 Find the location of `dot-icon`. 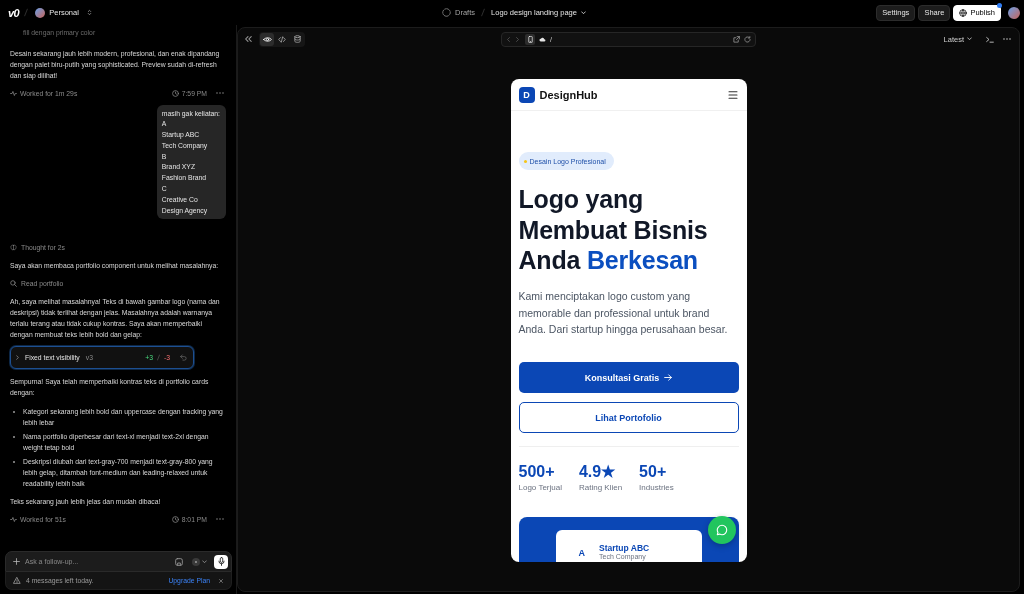

dot-icon is located at coordinates (525, 161).